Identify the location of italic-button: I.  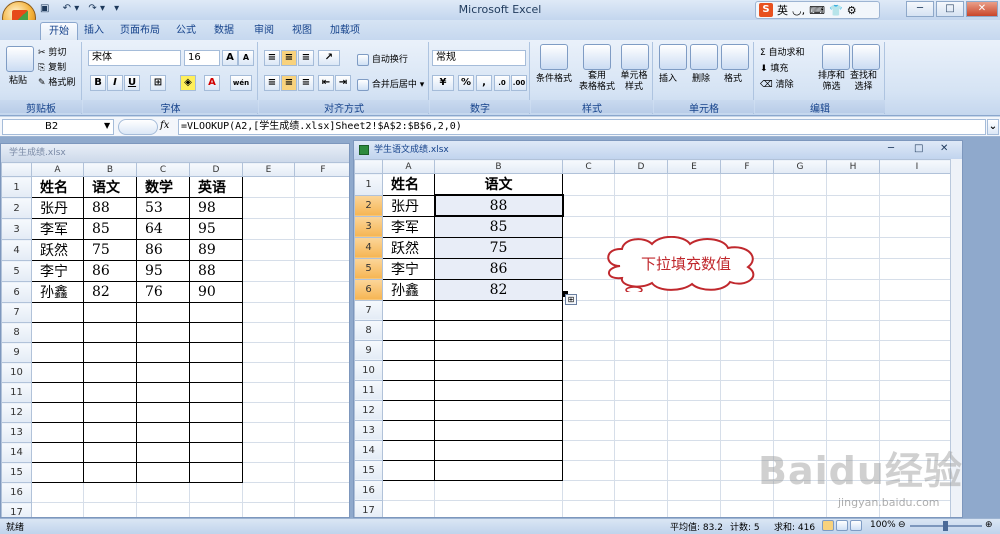
(115, 83).